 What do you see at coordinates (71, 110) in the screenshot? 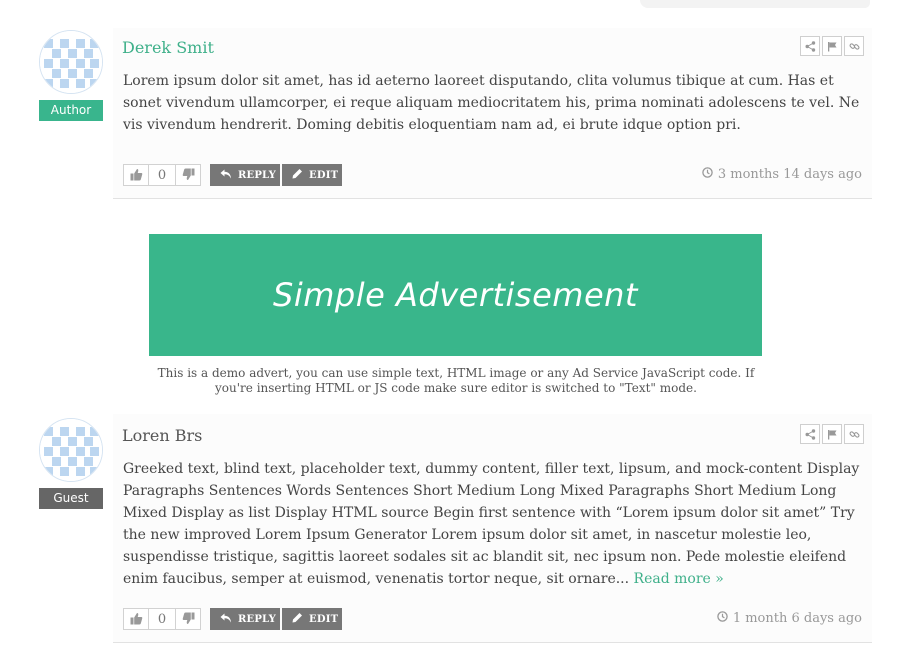
I see `role-badge: Author` at bounding box center [71, 110].